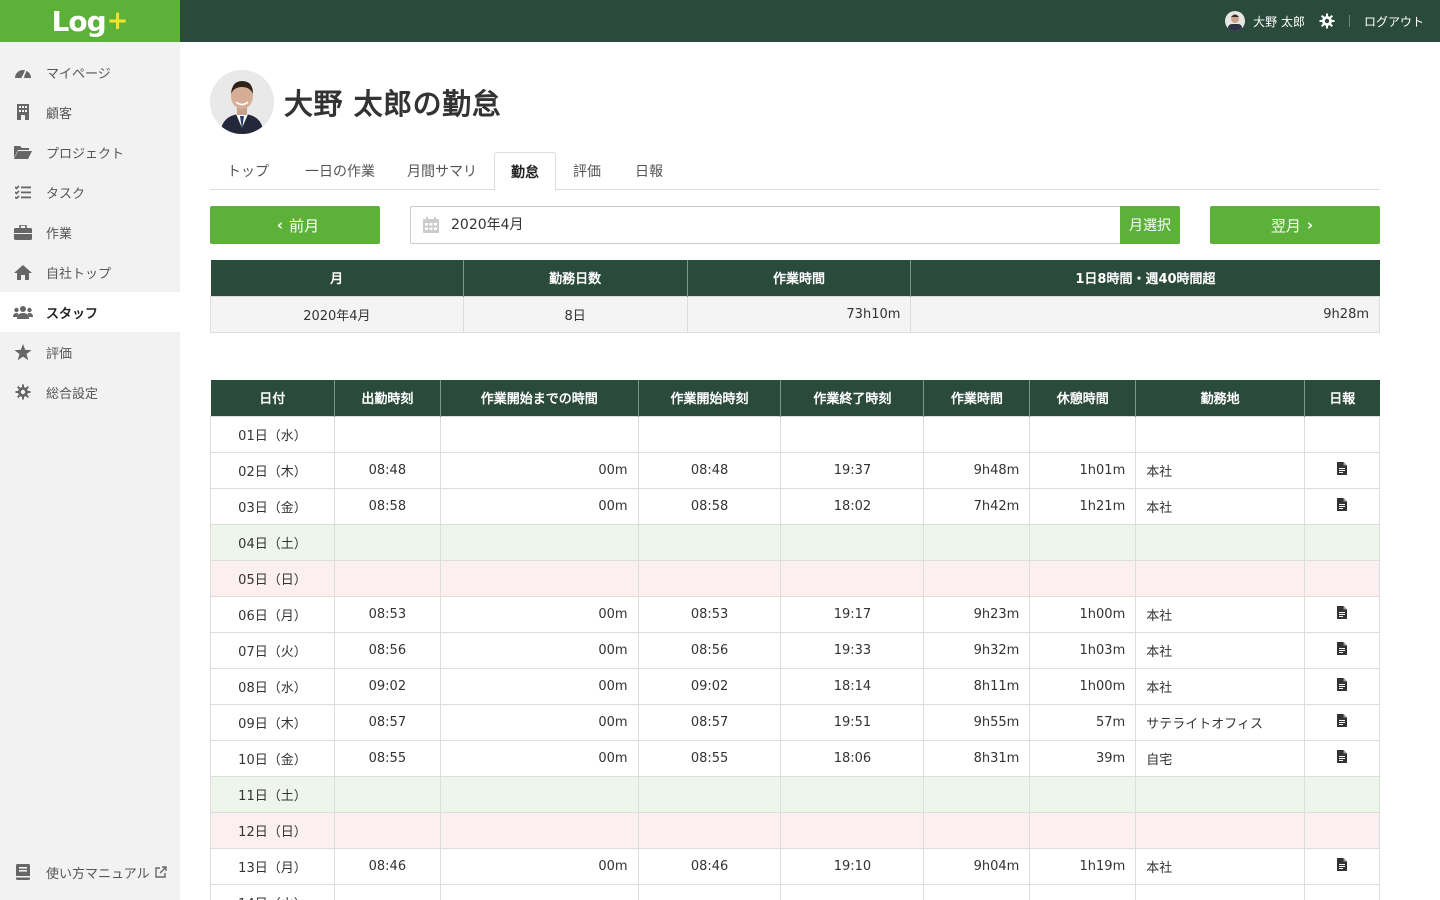  Describe the element at coordinates (795, 225) in the screenshot. I see `month-picker: 2020年4月 月選択` at that location.